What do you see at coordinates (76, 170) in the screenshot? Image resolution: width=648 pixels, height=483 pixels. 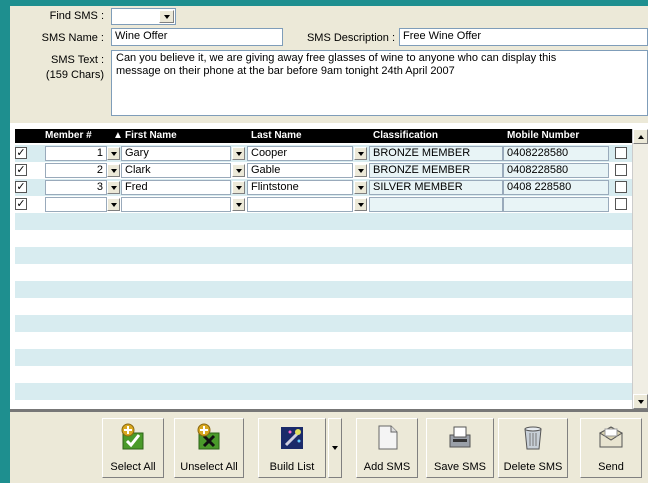 I see `member-number-cell: 2` at bounding box center [76, 170].